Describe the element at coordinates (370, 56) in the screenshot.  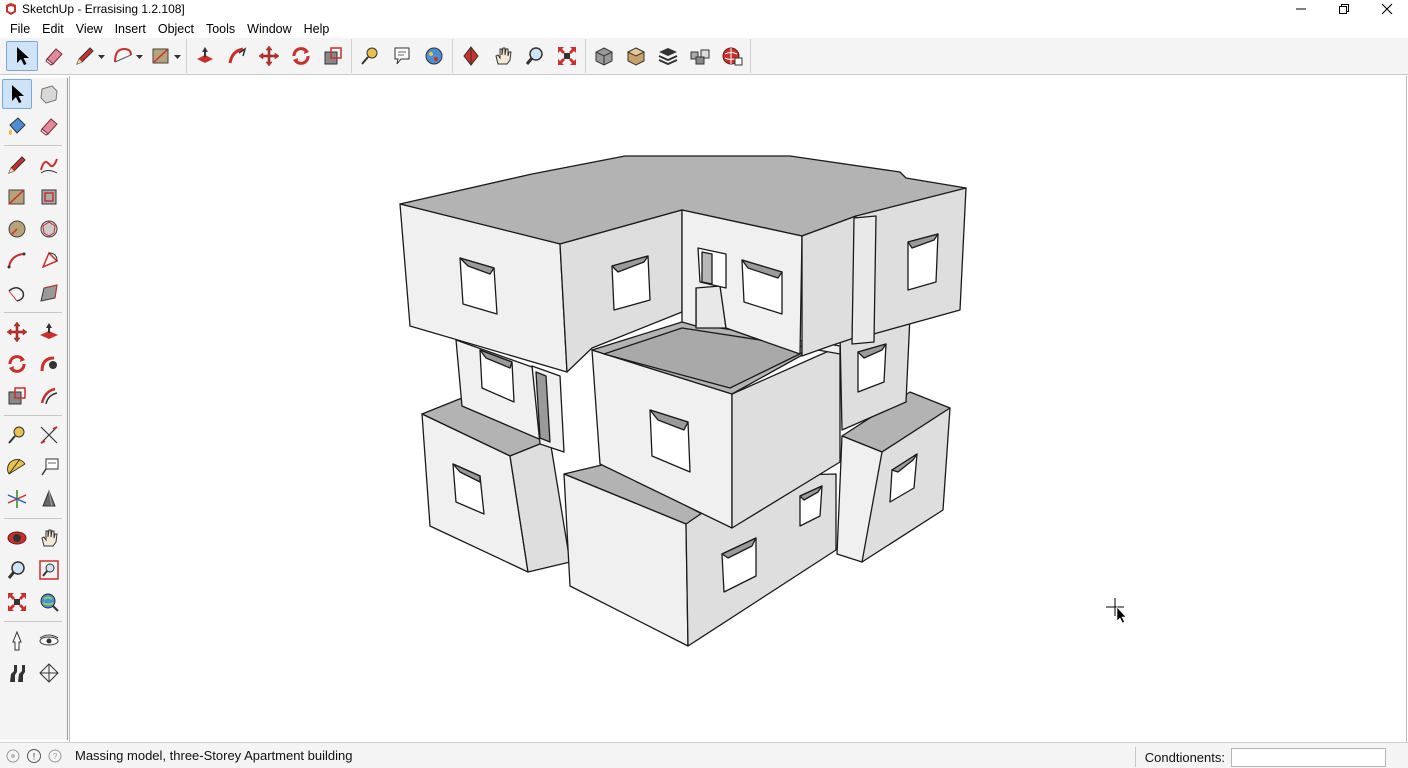
I see `toolbar-tape-measure-button` at that location.